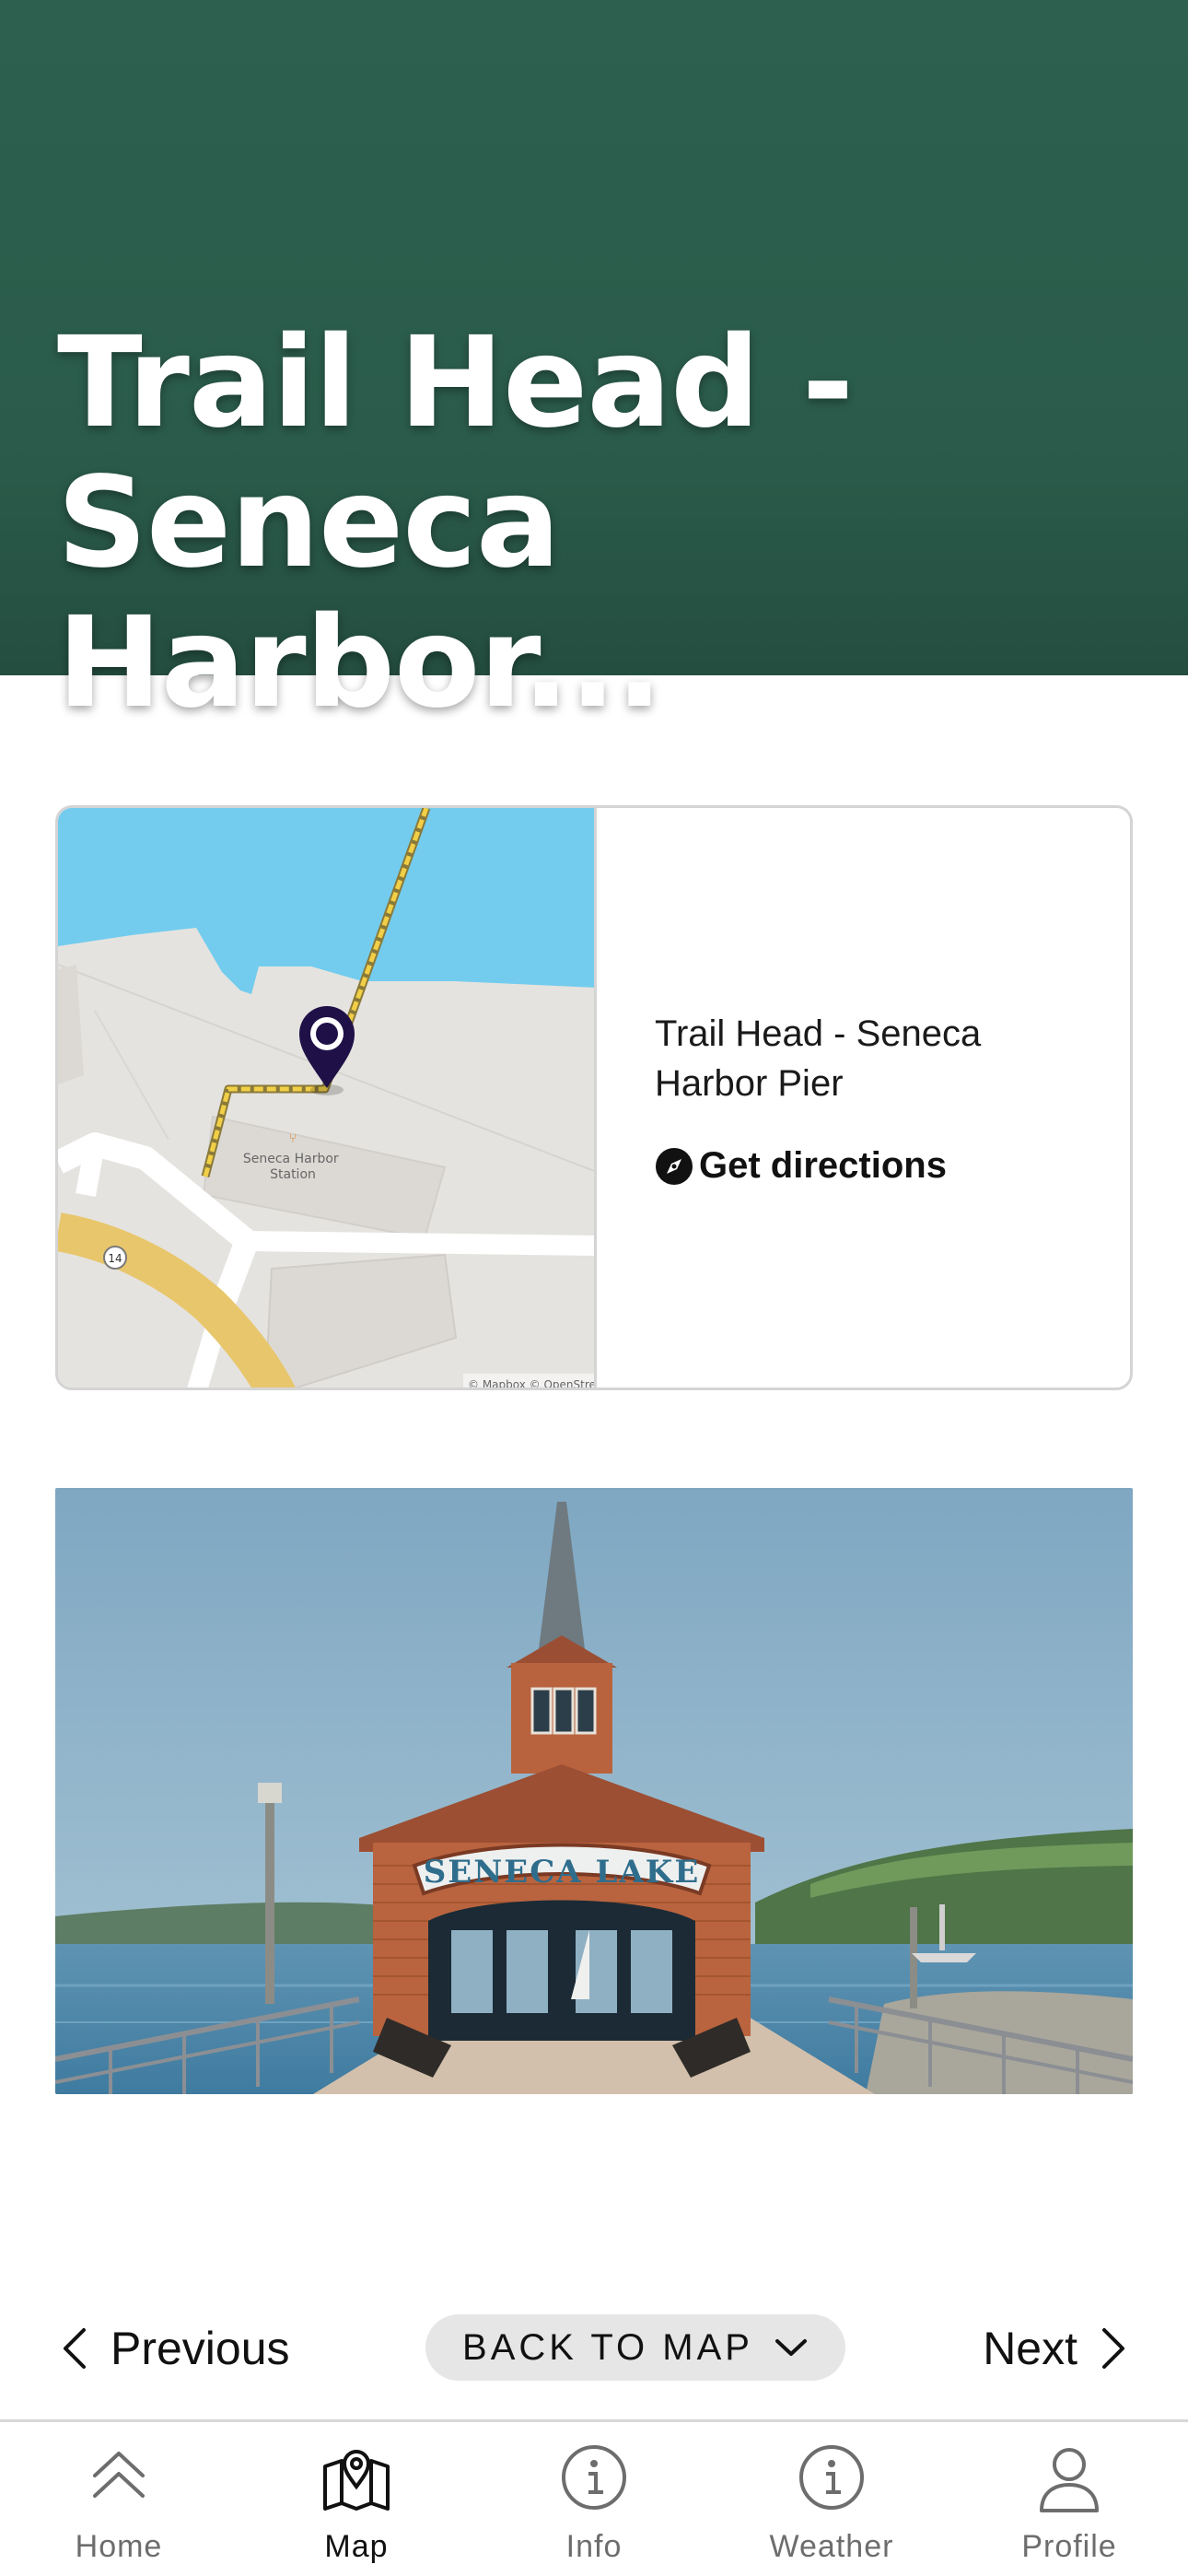 This screenshot has height=2576, width=1188. Describe the element at coordinates (818, 1058) in the screenshot. I see `location-name: Trail Head - Seneca Harbor Pier` at that location.